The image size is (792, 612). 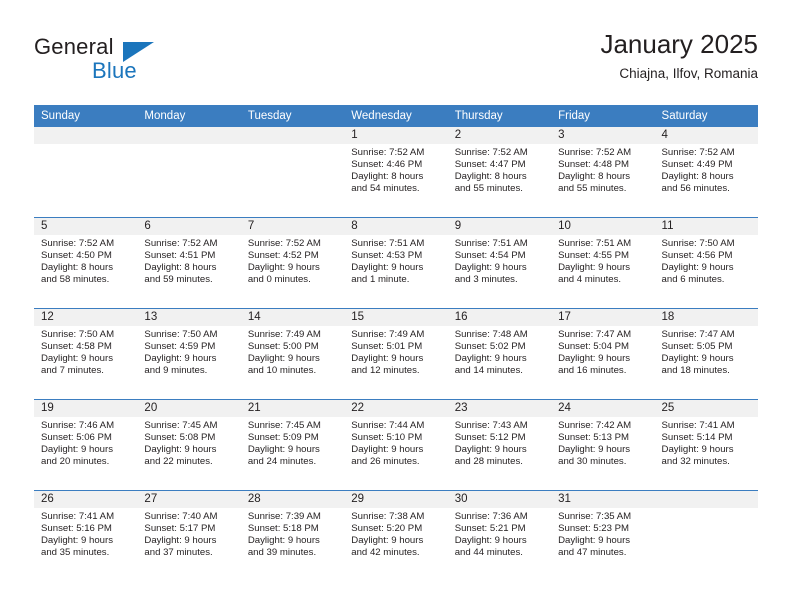 What do you see at coordinates (78, 425) in the screenshot?
I see `day-detail-sunrise: Sunrise: 7:46 AM` at bounding box center [78, 425].